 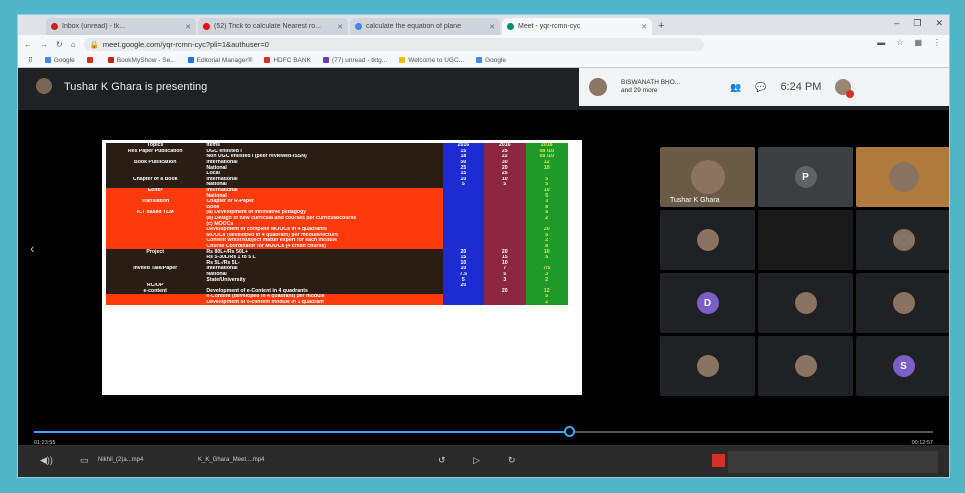 What do you see at coordinates (84, 460) in the screenshot?
I see `subtitle-icon: ▭` at bounding box center [84, 460].